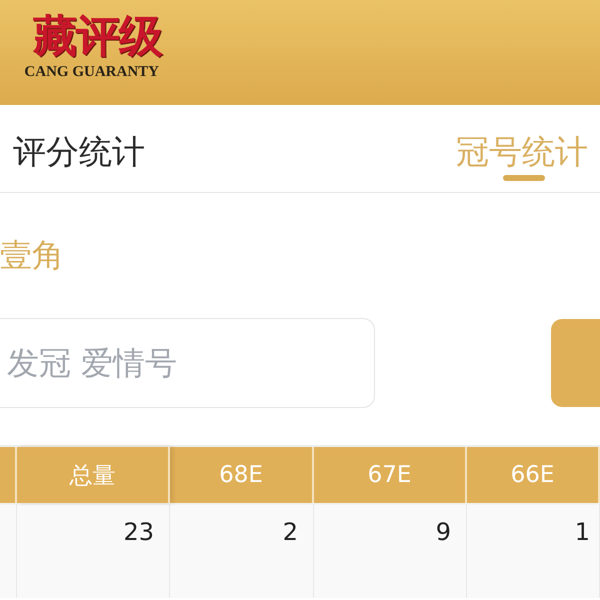  What do you see at coordinates (390, 550) in the screenshot?
I see `table-cell: 9` at bounding box center [390, 550].